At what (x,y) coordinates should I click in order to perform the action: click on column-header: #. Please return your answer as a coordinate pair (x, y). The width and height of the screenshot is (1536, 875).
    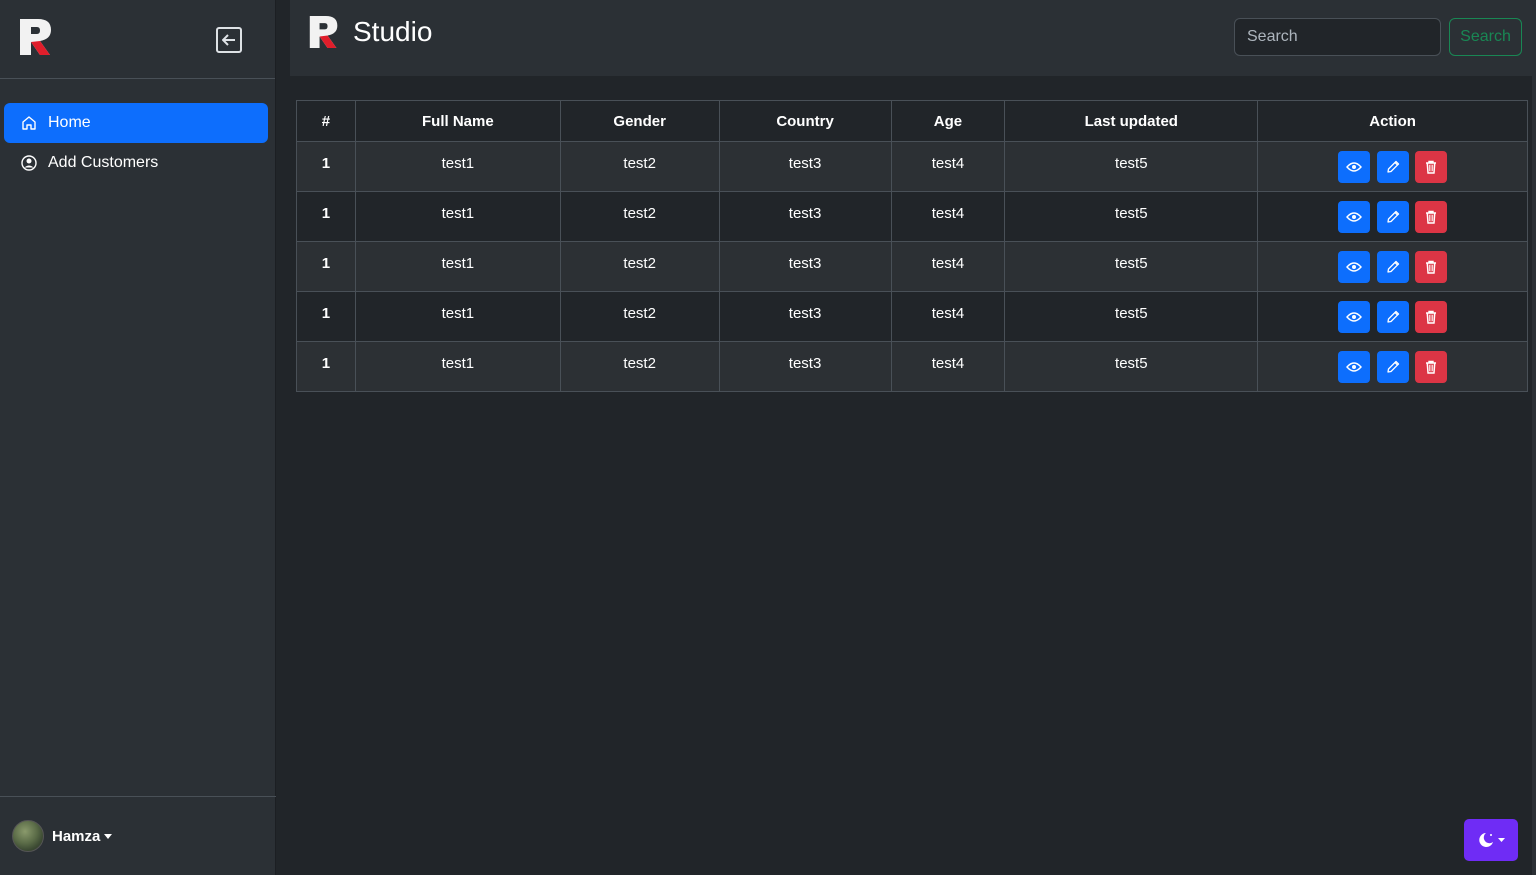
    Looking at the image, I should click on (326, 121).